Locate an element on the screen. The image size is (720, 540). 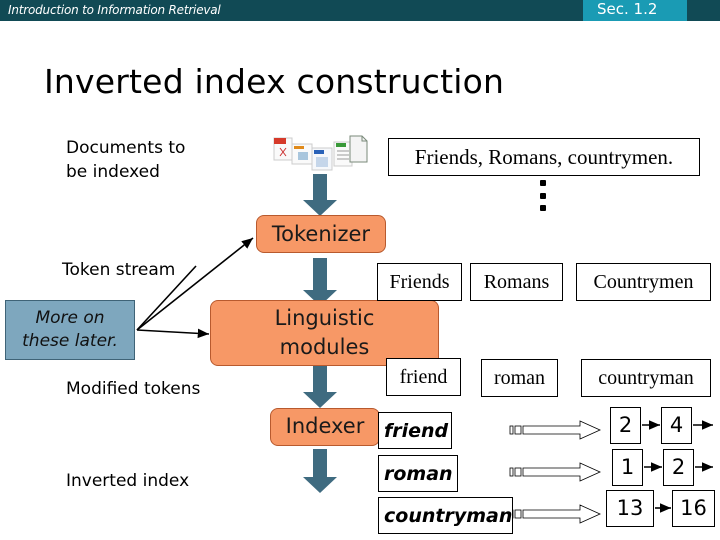
label-documents: Documents to be indexed is located at coordinates (125, 160).